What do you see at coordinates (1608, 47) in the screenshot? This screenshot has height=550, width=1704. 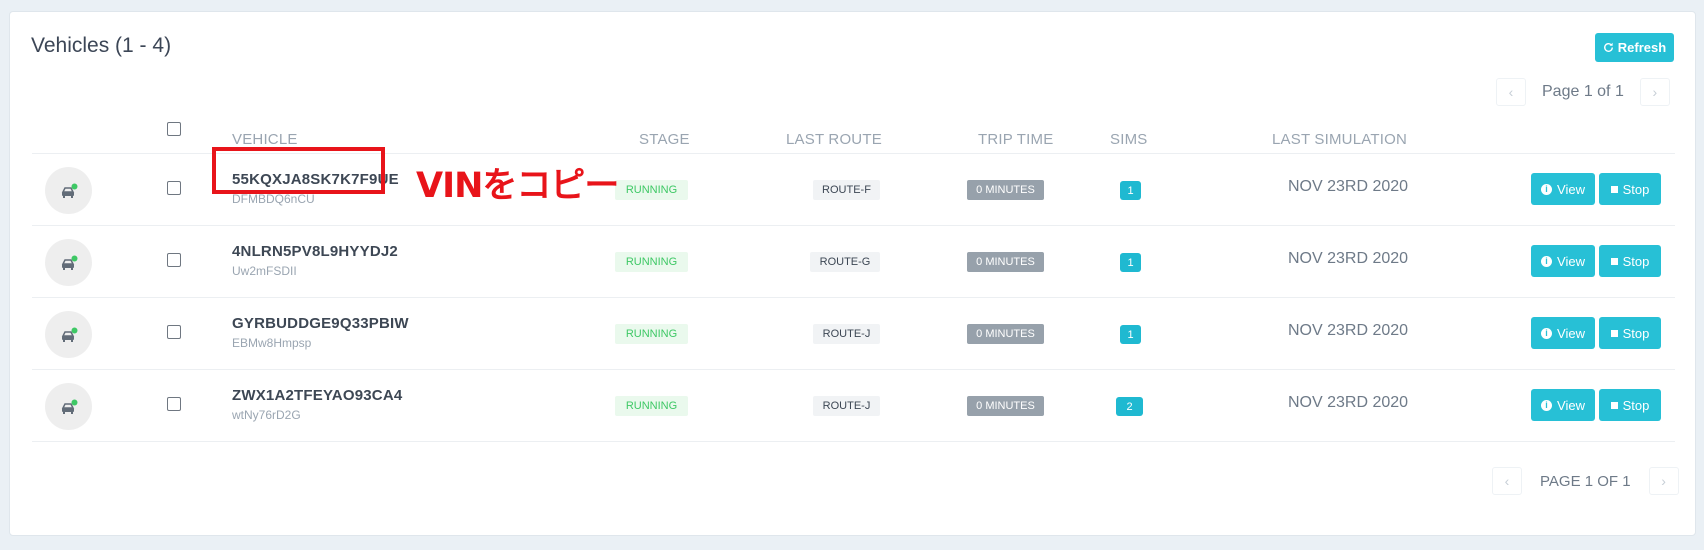 I see `refresh-icon` at bounding box center [1608, 47].